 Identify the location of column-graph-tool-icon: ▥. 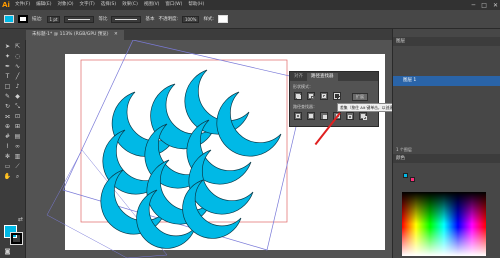
(17, 157).